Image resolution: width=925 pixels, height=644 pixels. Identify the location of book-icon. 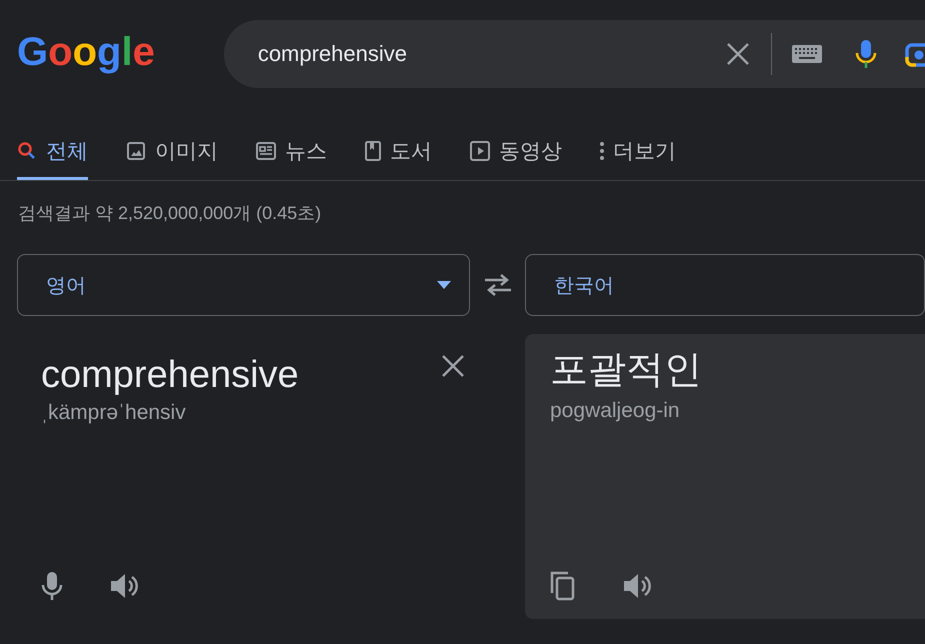
(373, 151).